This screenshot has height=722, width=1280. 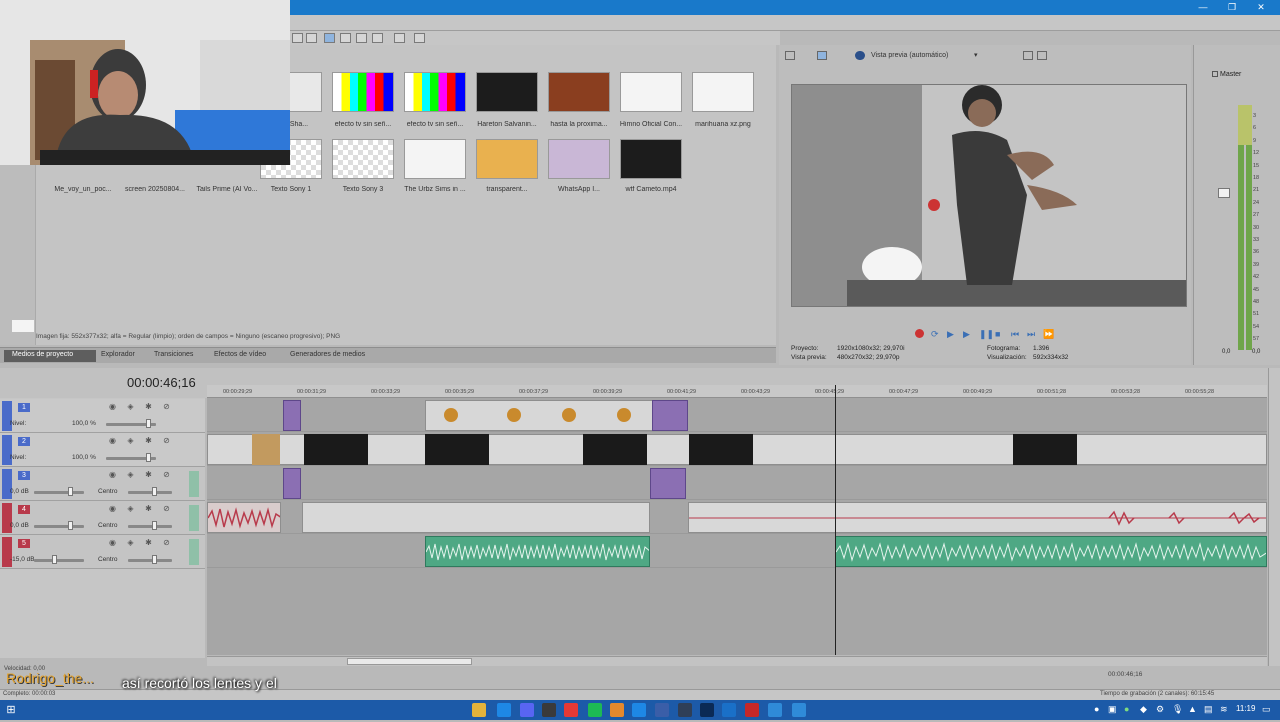 What do you see at coordinates (1261, 7) in the screenshot?
I see `close-button: ✕` at bounding box center [1261, 7].